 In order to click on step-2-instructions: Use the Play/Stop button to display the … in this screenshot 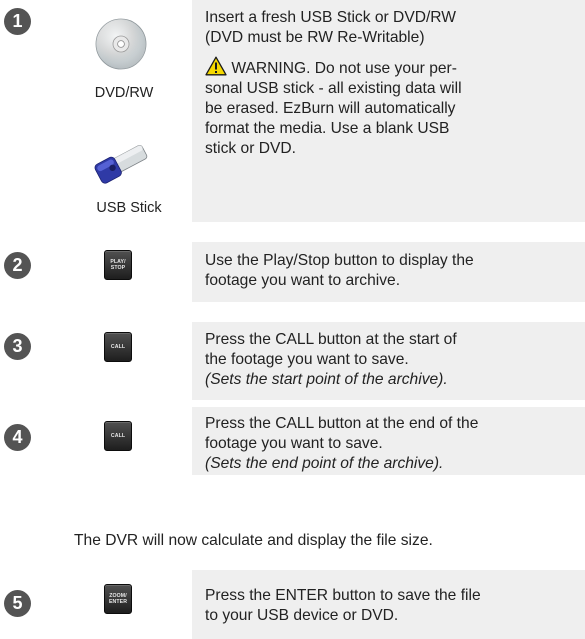, I will do `click(388, 272)`.